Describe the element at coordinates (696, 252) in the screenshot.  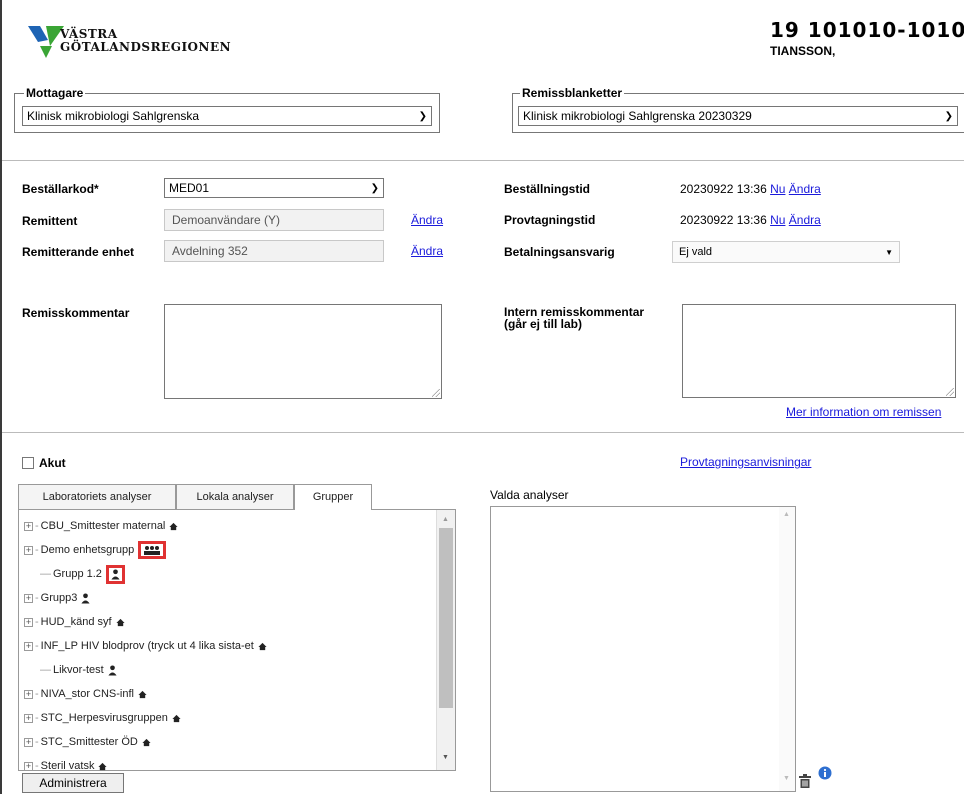
I see `betalning-value: Ej vald` at that location.